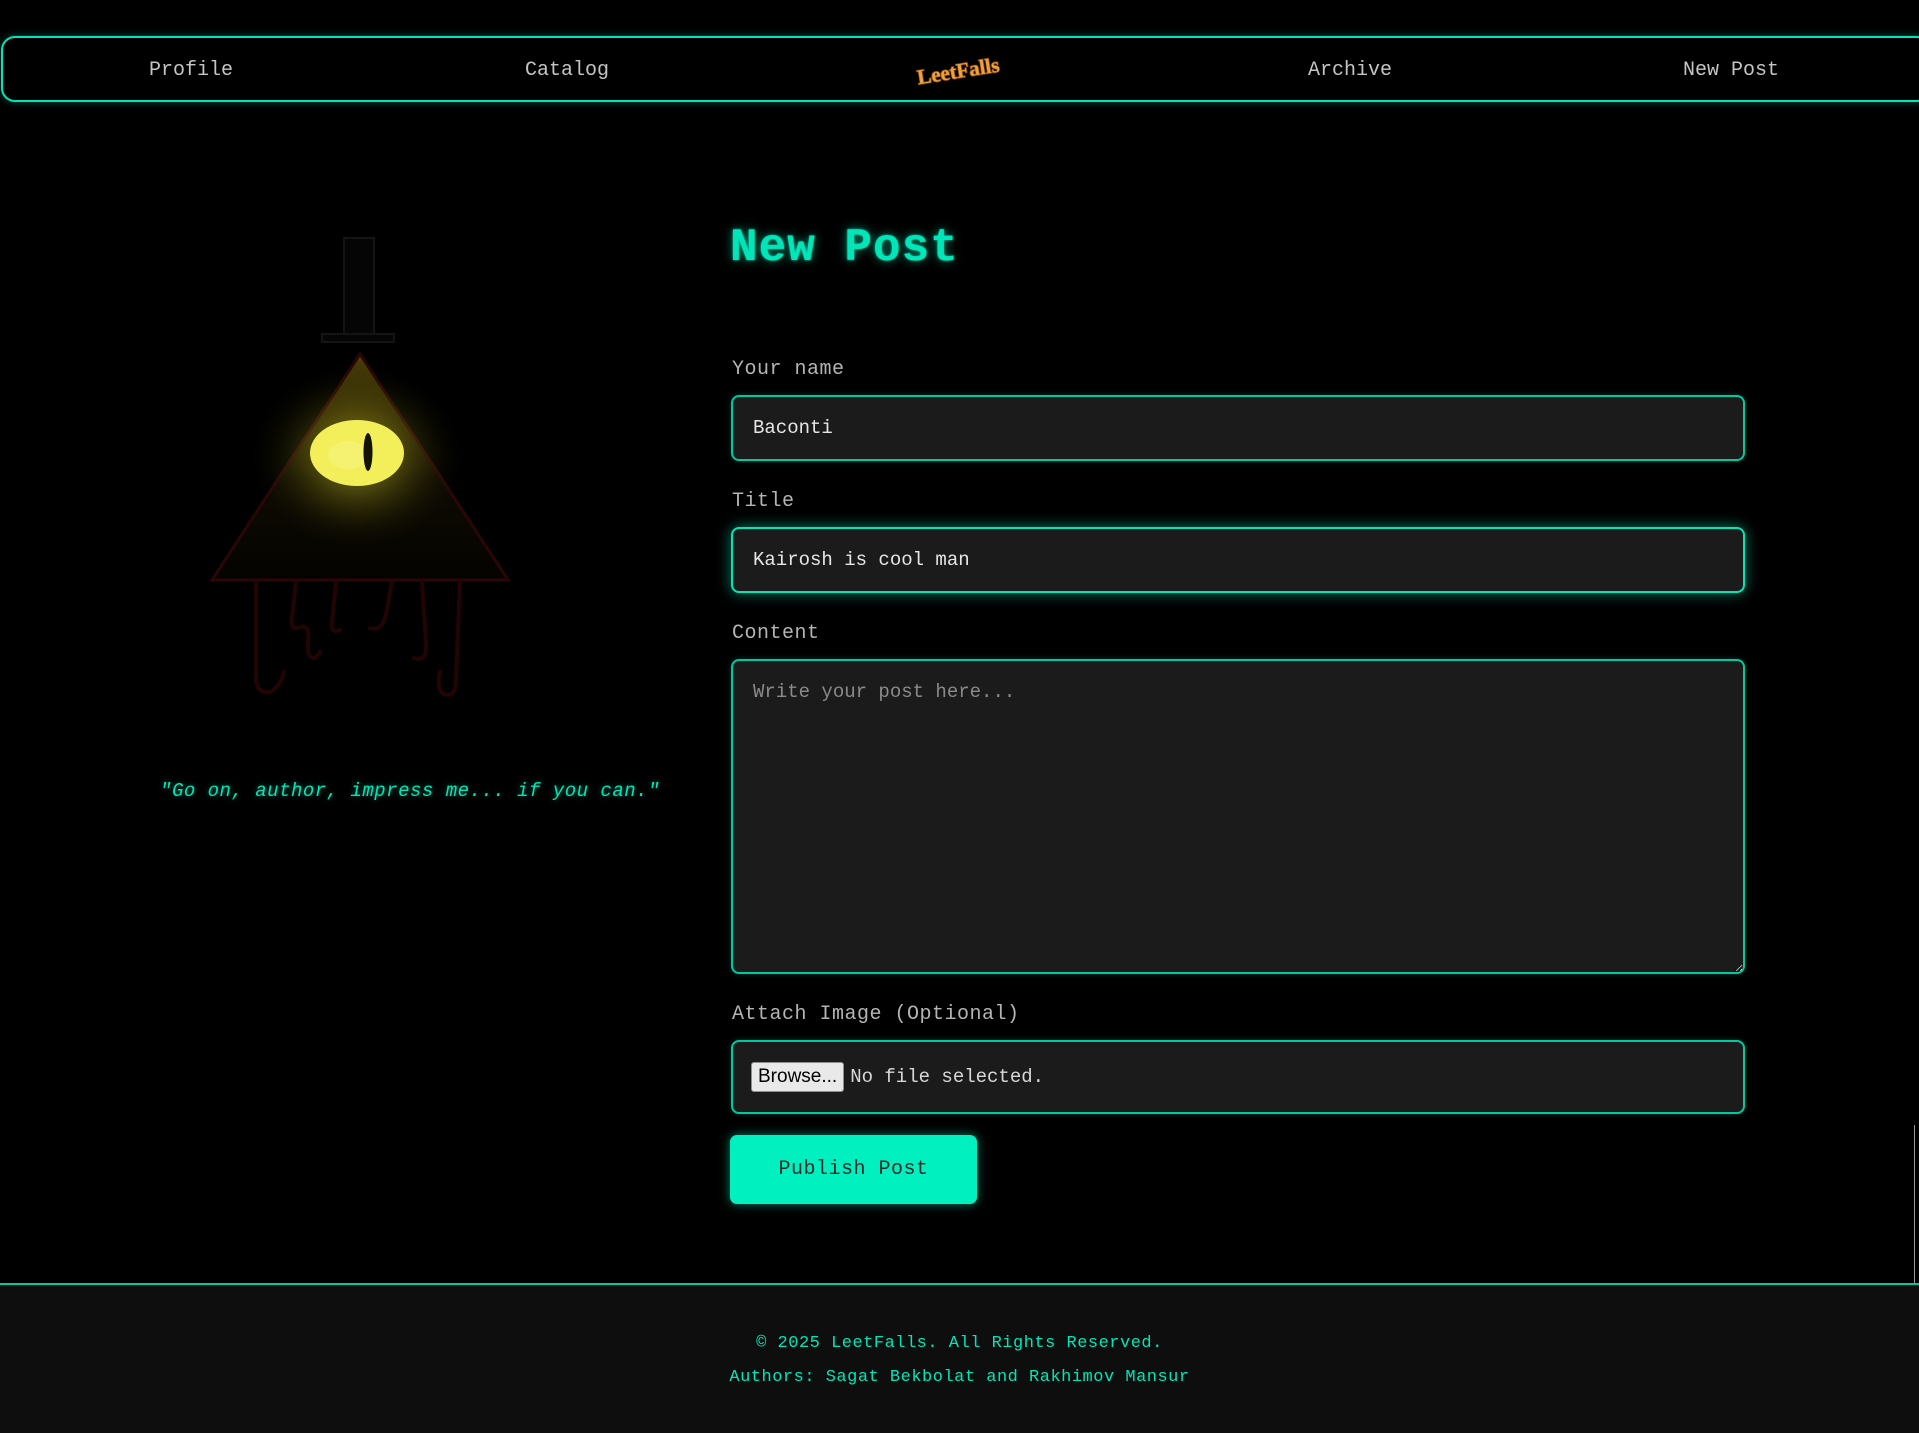 This screenshot has height=1433, width=1919. I want to click on title-label: Title, so click(763, 501).